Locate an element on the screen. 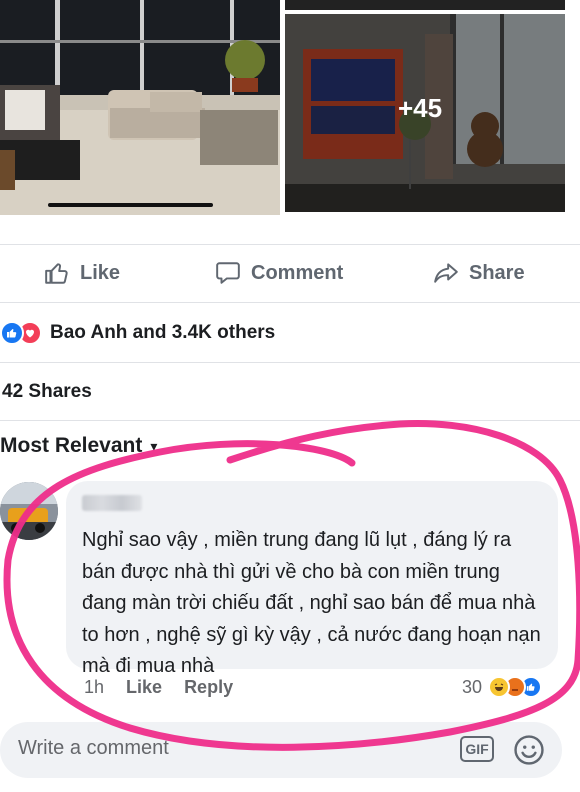 The height and width of the screenshot is (792, 580). comment-like-button: Like is located at coordinates (144, 687).